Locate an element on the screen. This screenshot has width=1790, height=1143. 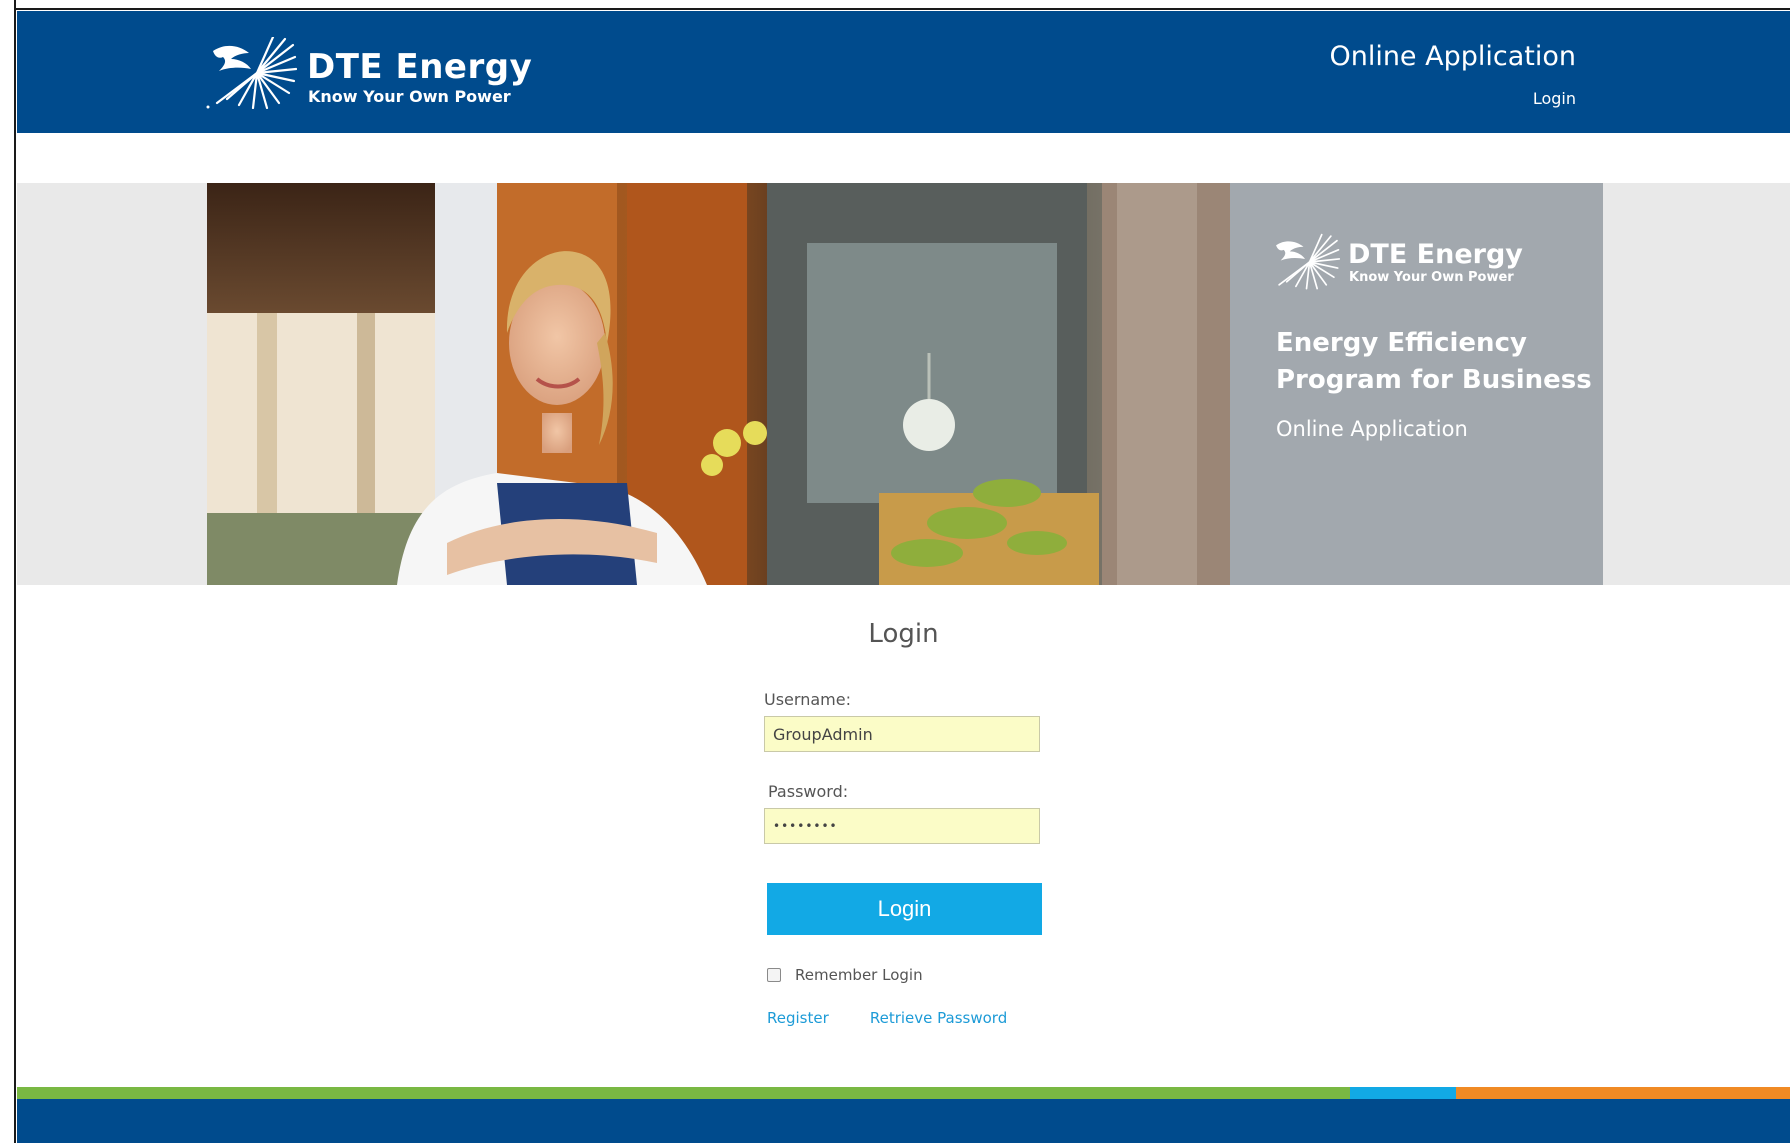
remember-login-label: Remember Login is located at coordinates (859, 975).